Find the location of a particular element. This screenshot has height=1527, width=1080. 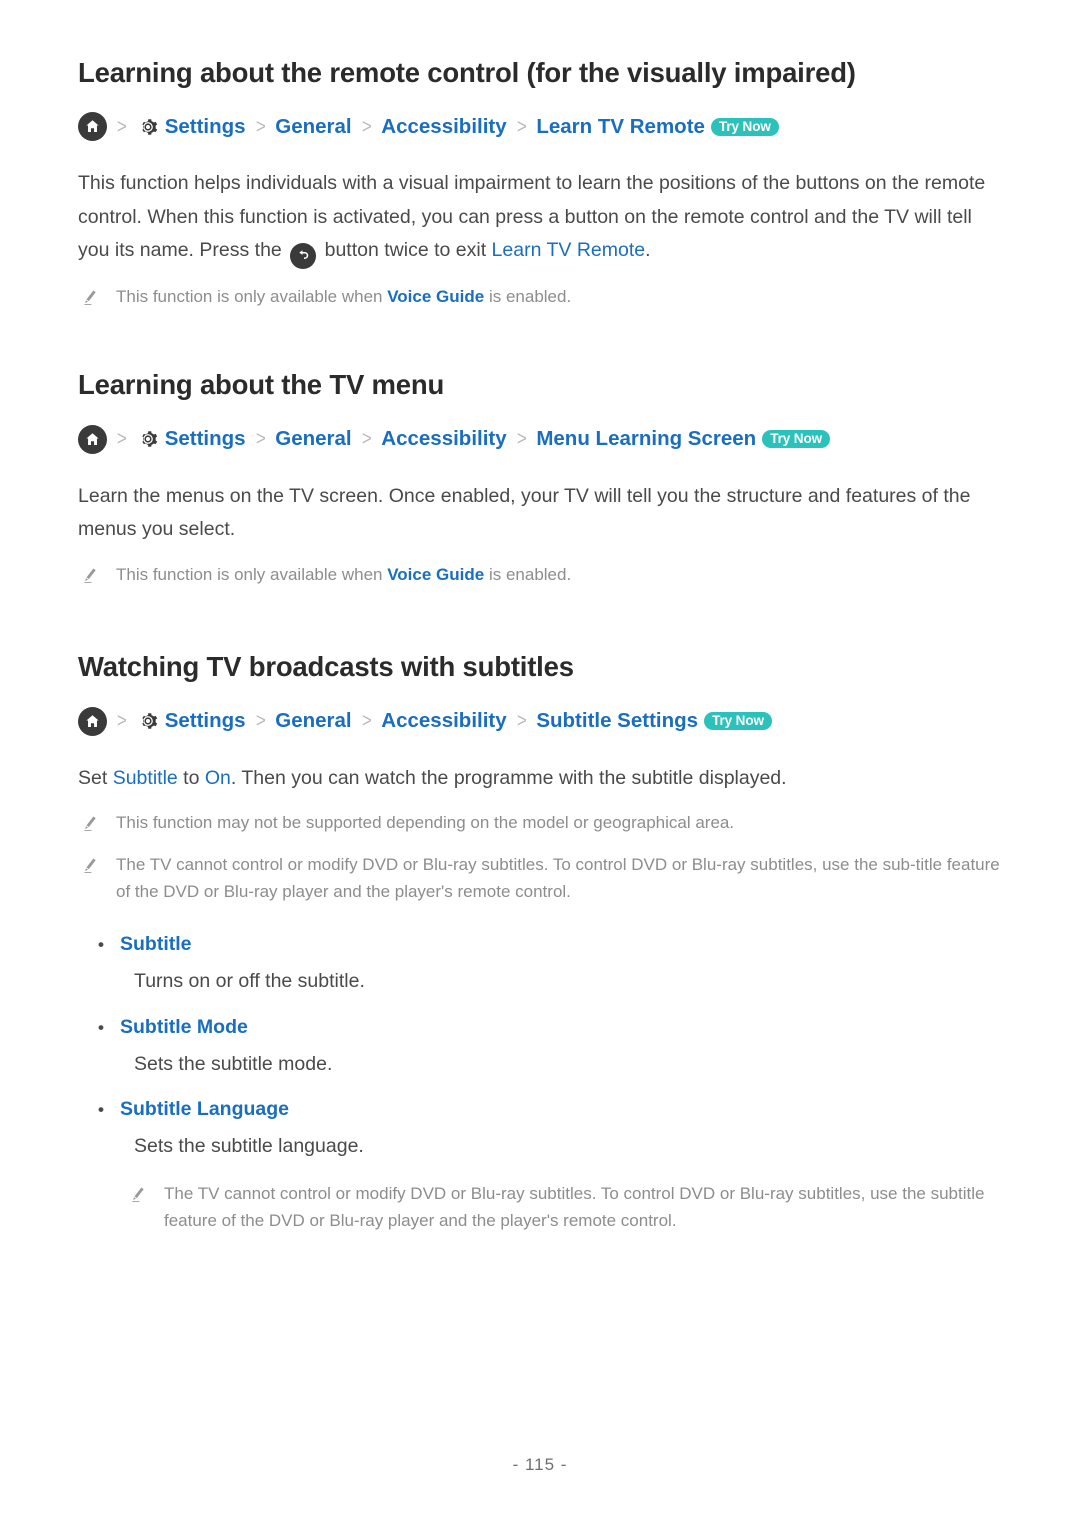

breadcrumb-item-menu-learning-screen: Menu Learning Screen is located at coordinates (646, 439).